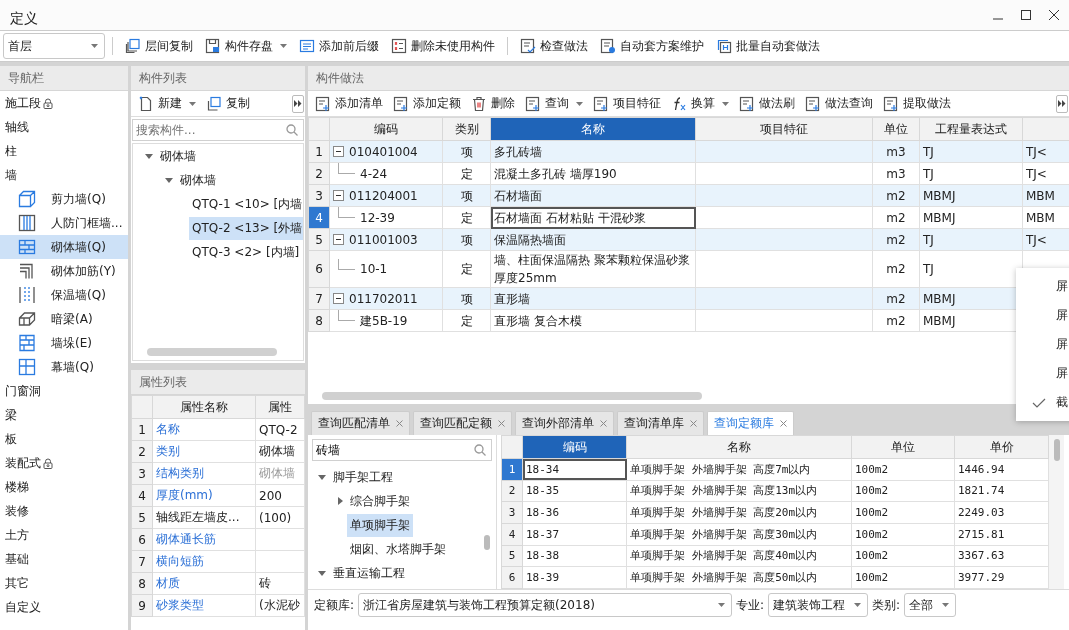 Image resolution: width=1069 pixels, height=630 pixels. What do you see at coordinates (228, 103) in the screenshot?
I see `toolbar-button: 复制` at bounding box center [228, 103].